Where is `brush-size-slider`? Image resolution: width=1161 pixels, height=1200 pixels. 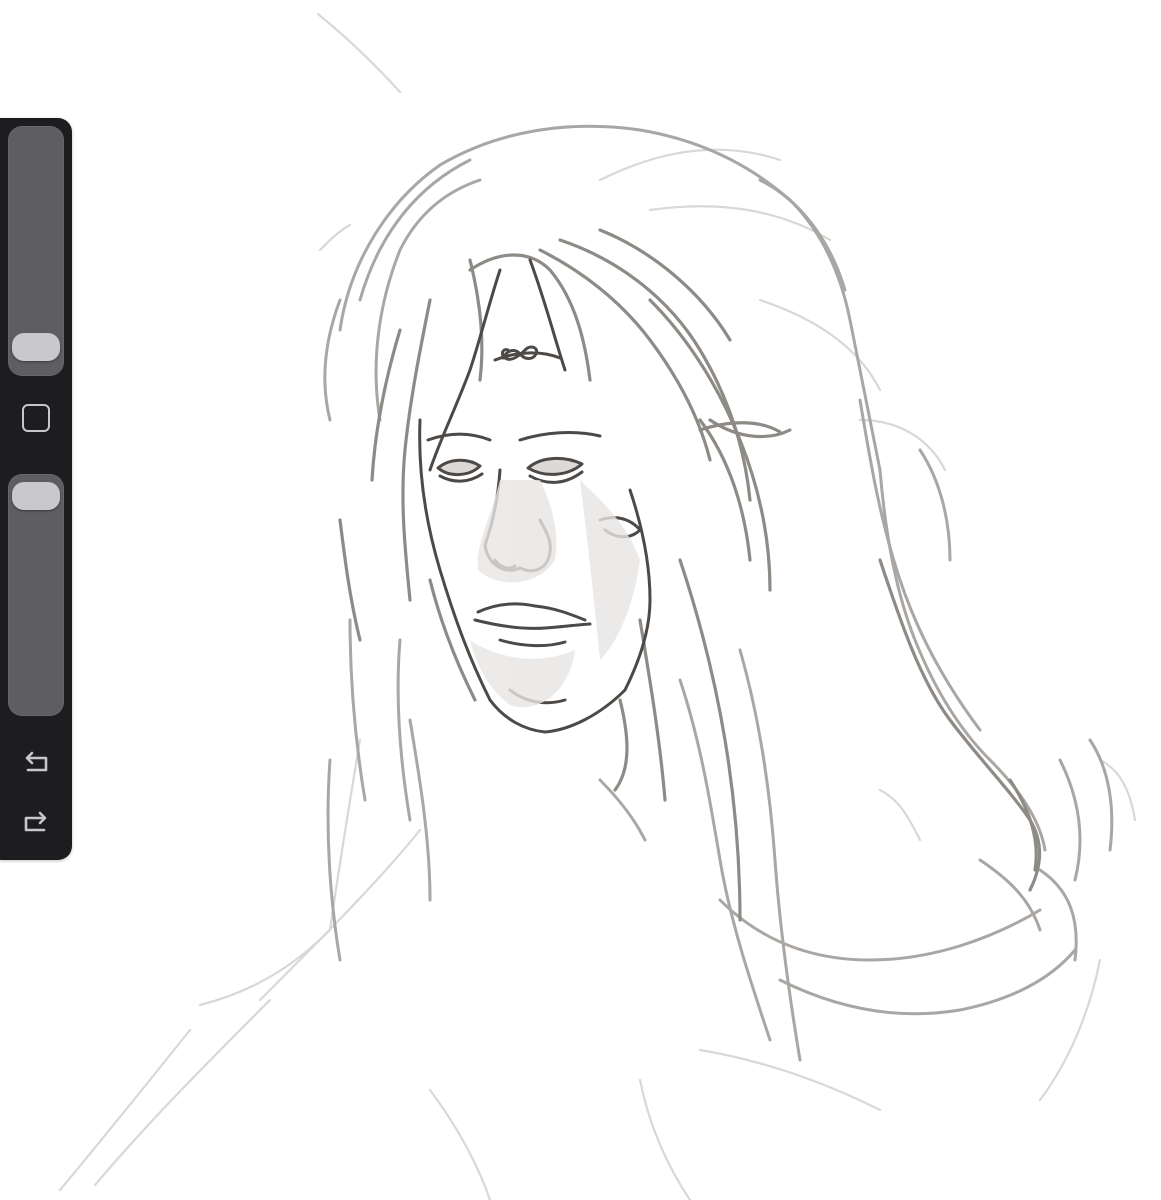
brush-size-slider is located at coordinates (36, 251).